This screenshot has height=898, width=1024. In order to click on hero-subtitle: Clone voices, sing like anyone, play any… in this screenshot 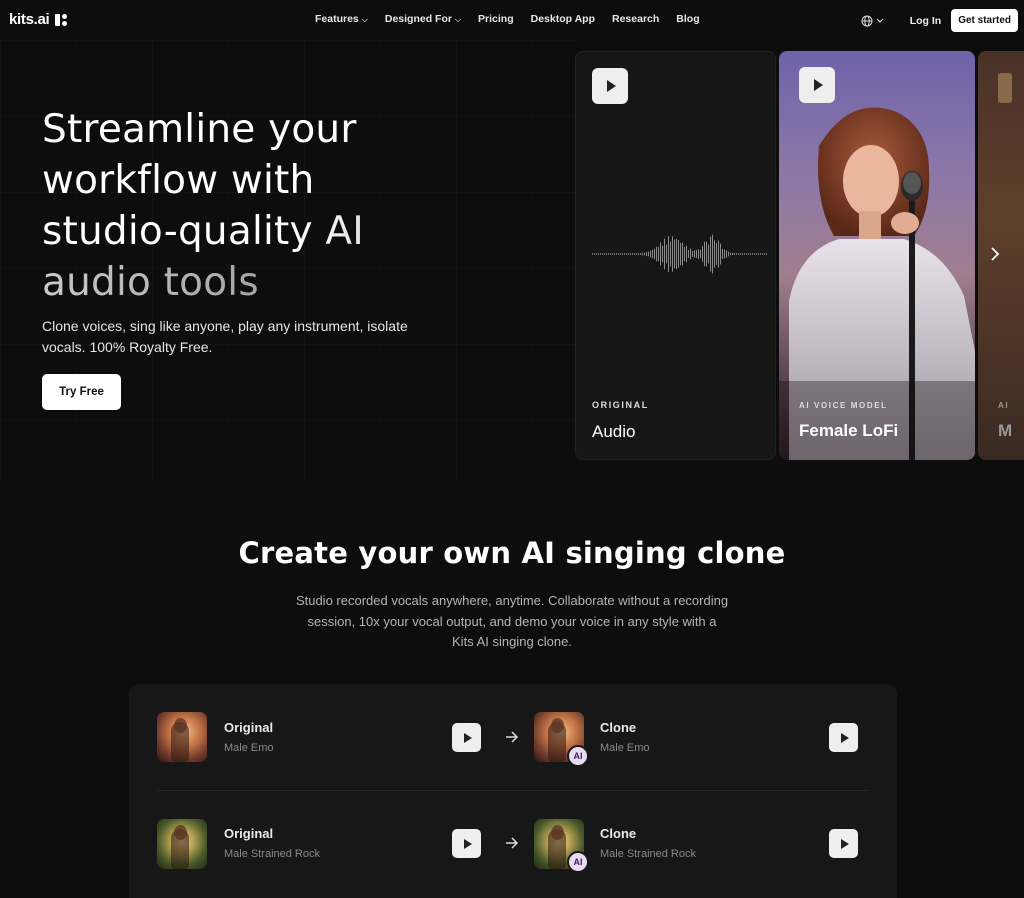, I will do `click(225, 336)`.